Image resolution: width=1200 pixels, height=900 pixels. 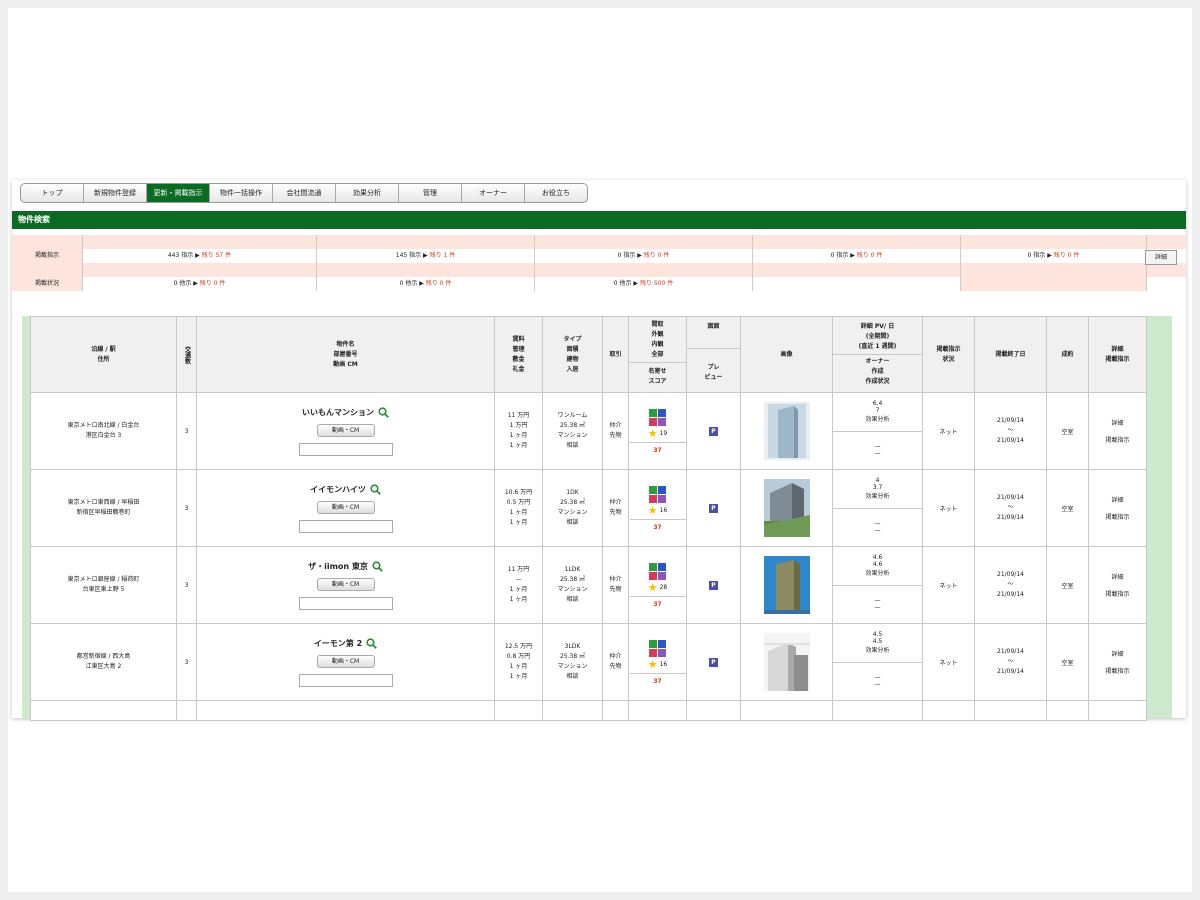 I want to click on star-line: ★ 28, so click(x=658, y=587).